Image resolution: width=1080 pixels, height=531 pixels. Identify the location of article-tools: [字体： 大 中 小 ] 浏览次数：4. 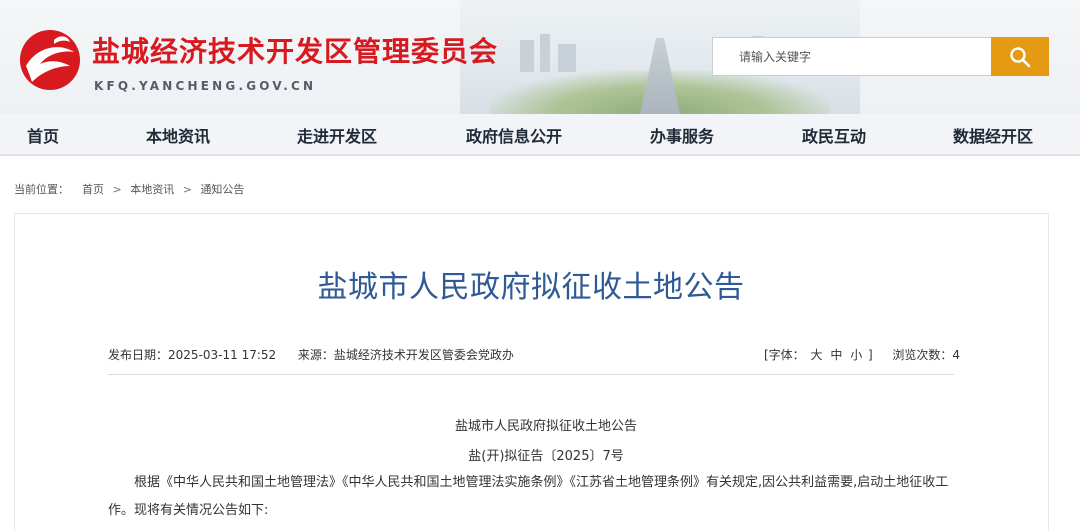
(862, 354).